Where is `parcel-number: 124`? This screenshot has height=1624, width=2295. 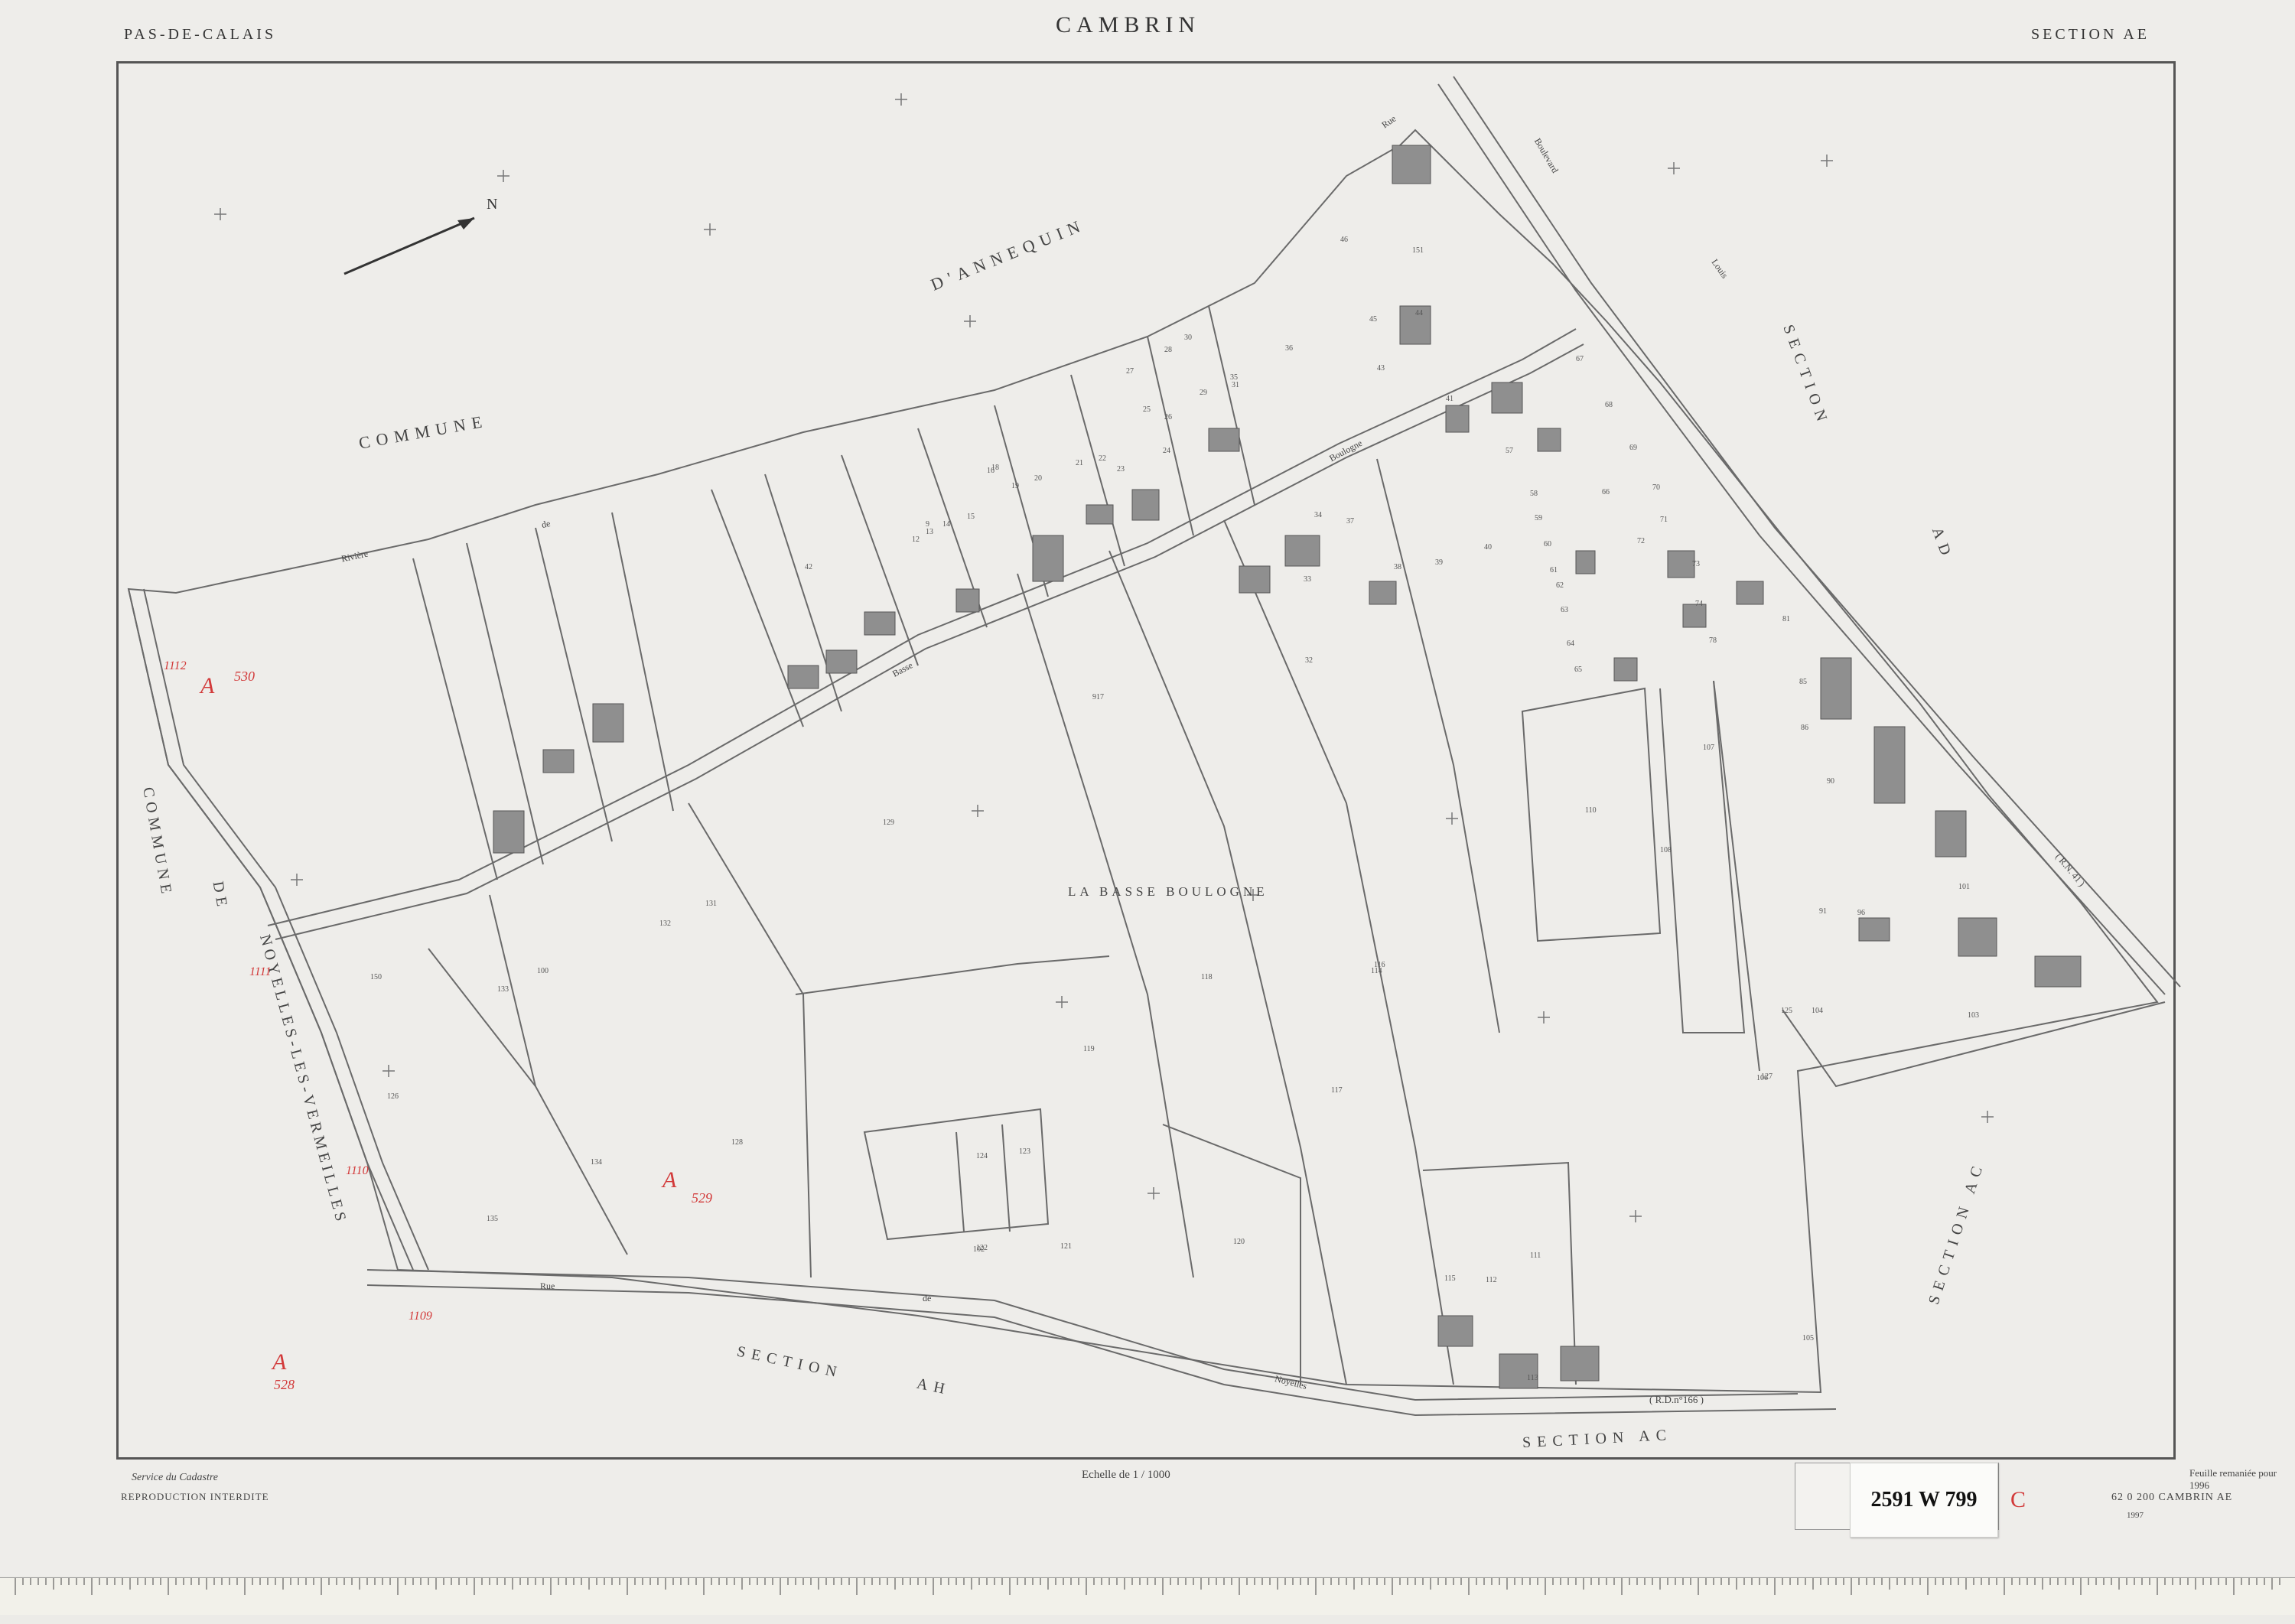
parcel-number: 124 is located at coordinates (982, 1156).